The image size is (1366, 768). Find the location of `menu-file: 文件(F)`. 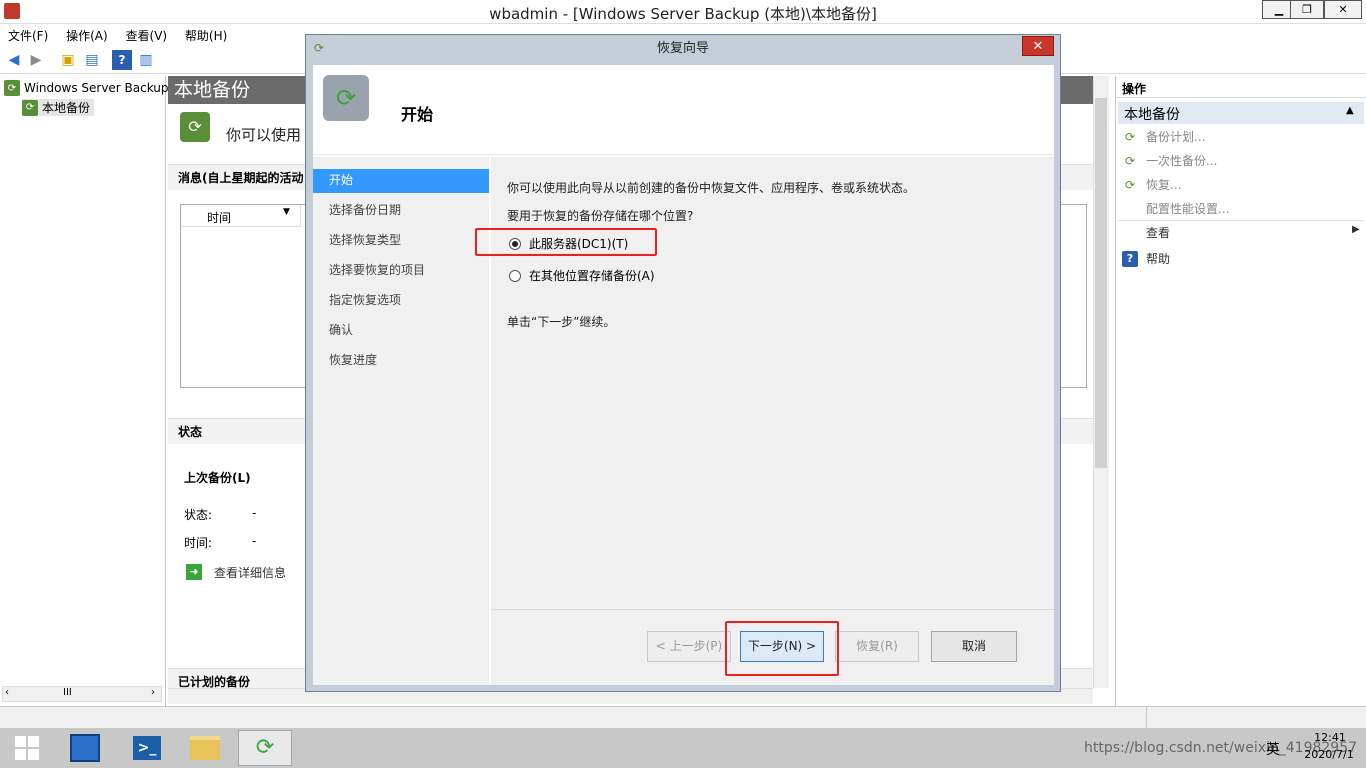

menu-file: 文件(F) is located at coordinates (27, 34).